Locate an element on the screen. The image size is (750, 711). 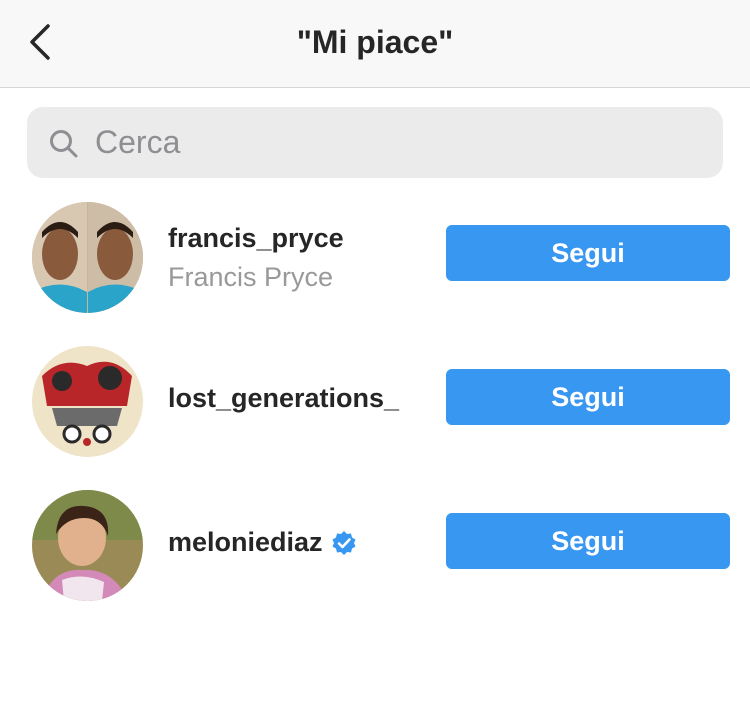
user-info: lost_generations_ is located at coordinates (283, 398).